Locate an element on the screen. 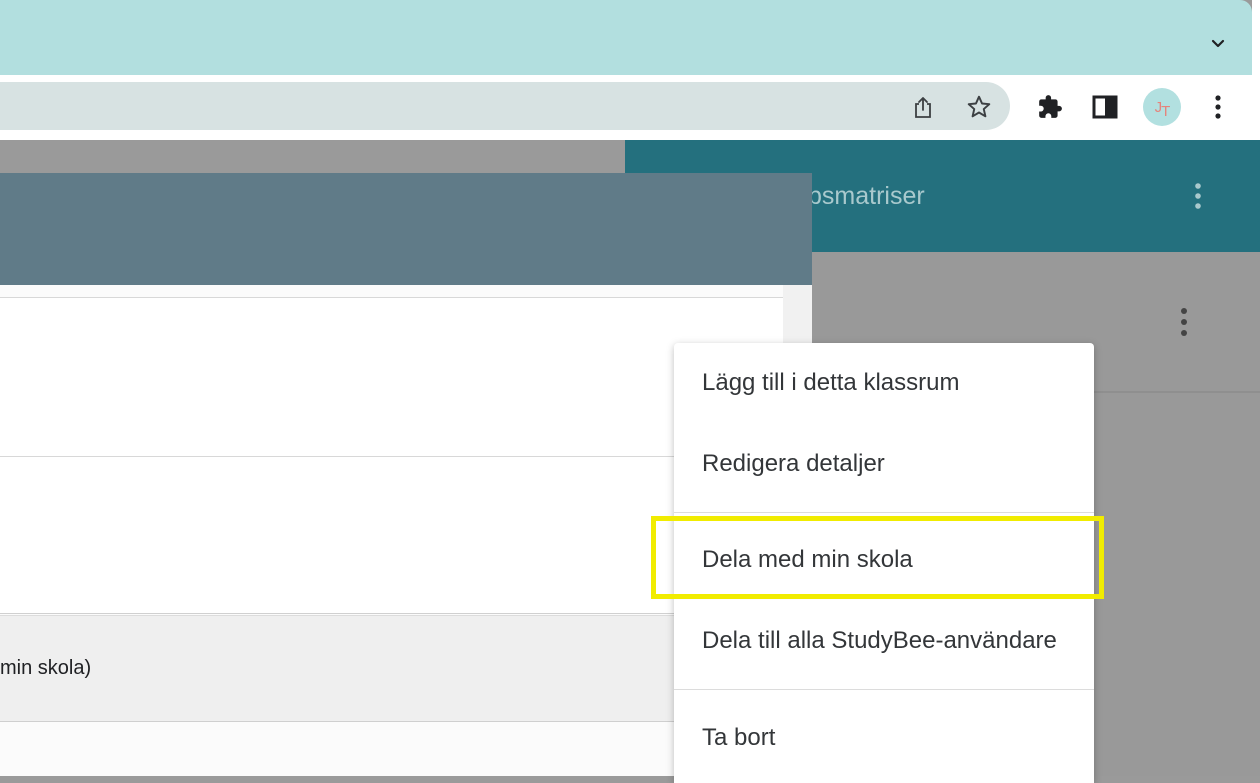 The height and width of the screenshot is (783, 1260). app-header-title: psmatriser is located at coordinates (866, 196).